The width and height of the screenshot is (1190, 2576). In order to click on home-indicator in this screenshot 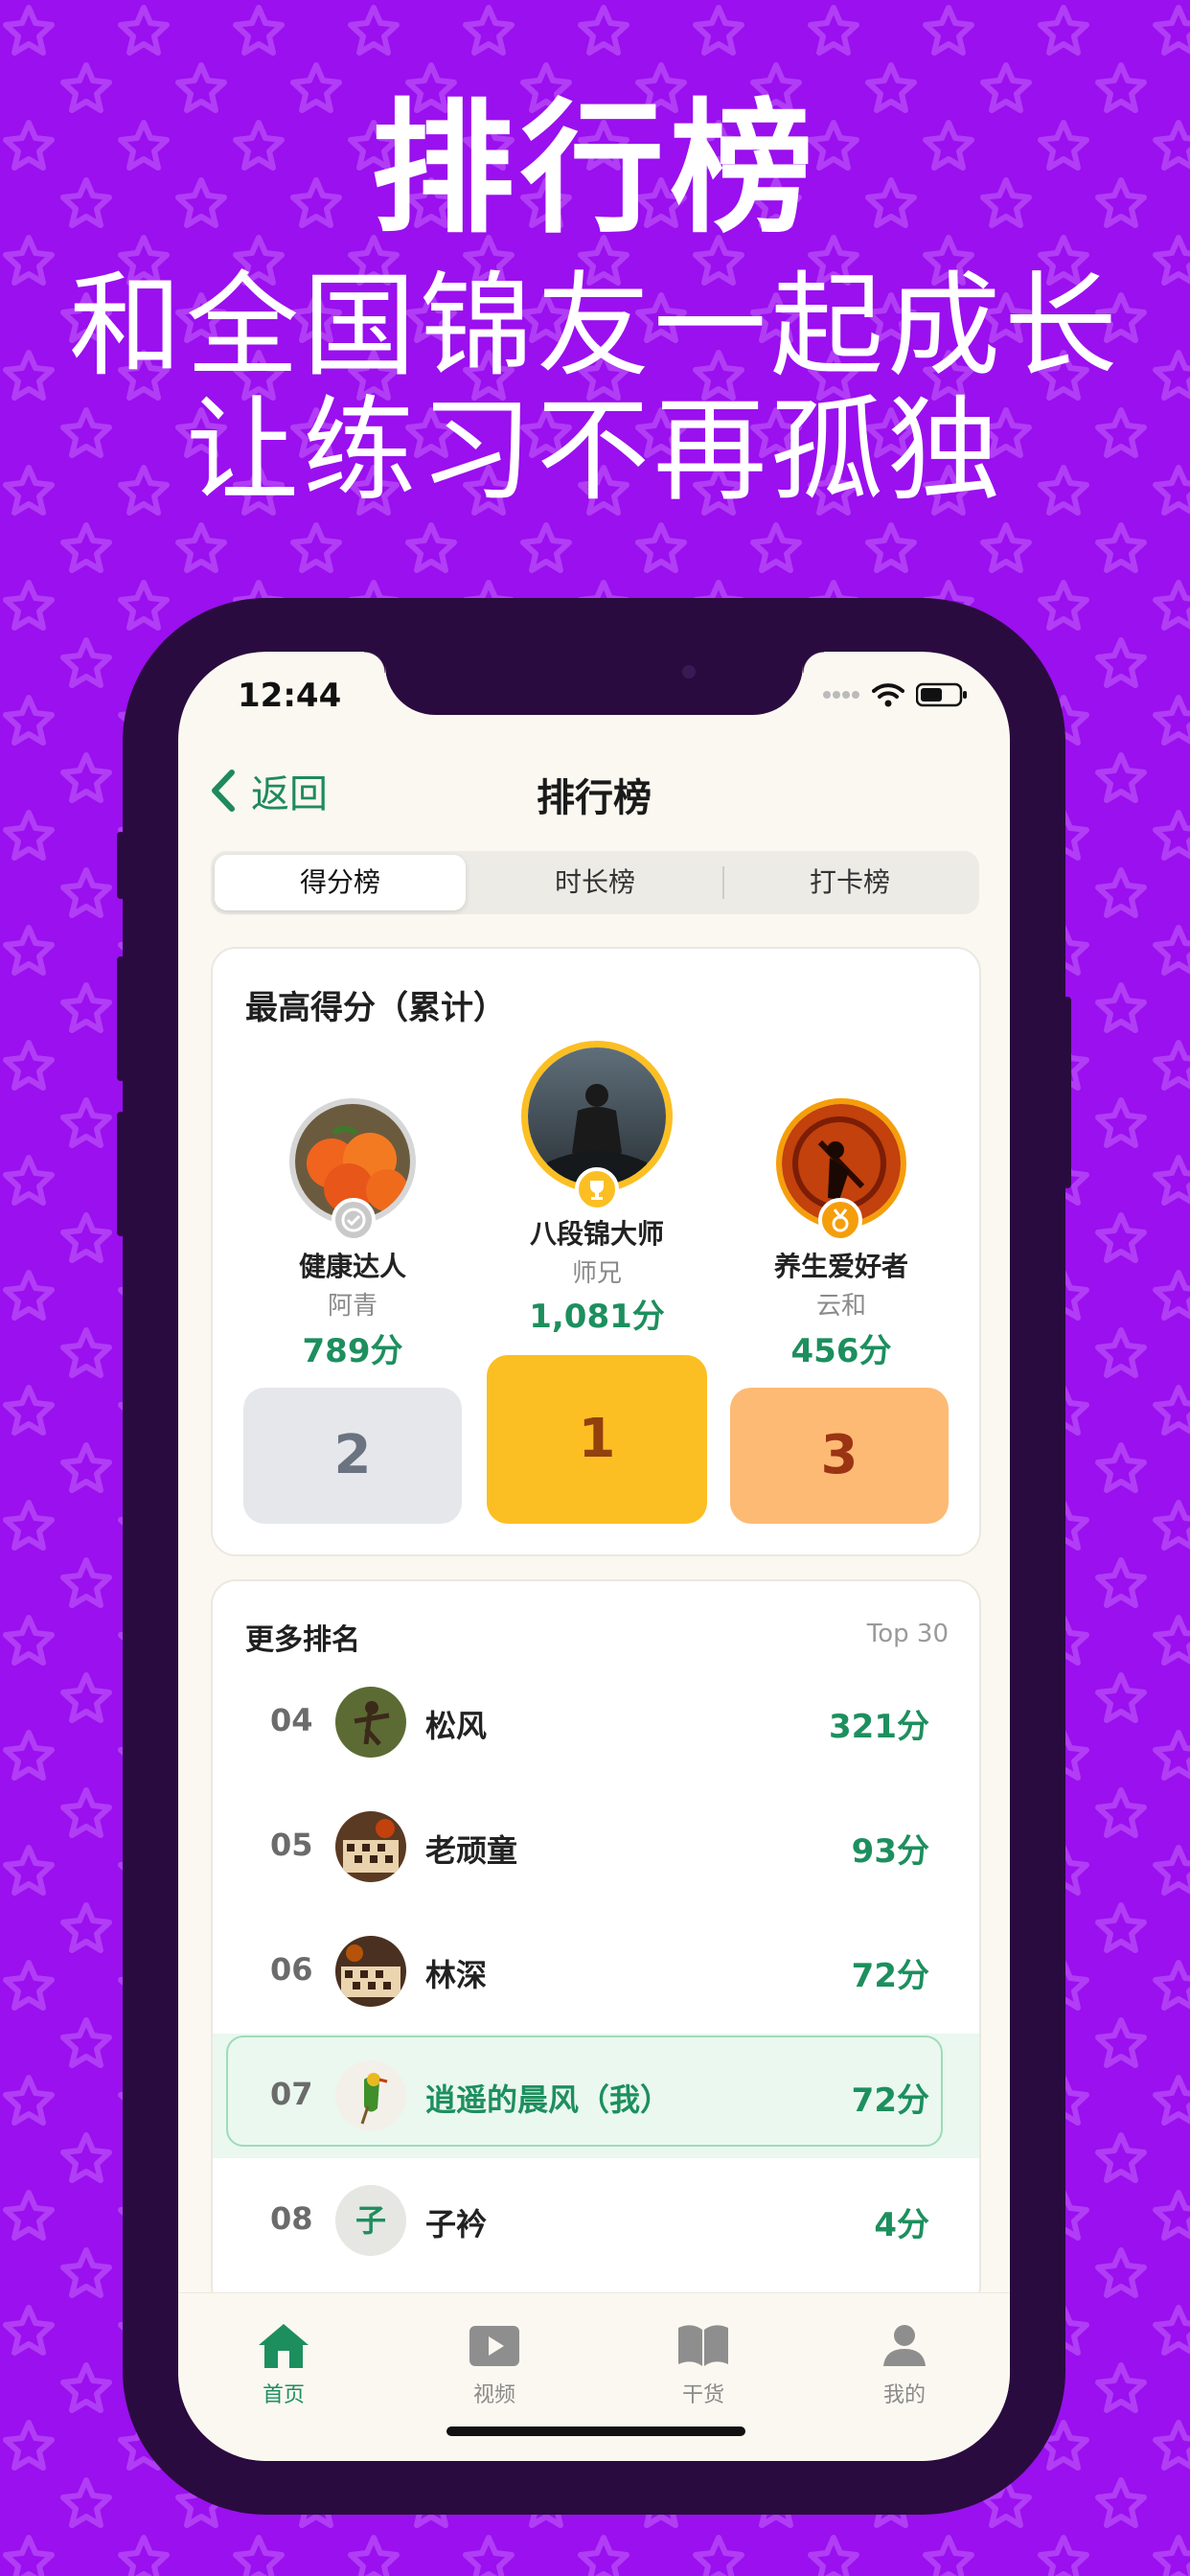, I will do `click(595, 2431)`.